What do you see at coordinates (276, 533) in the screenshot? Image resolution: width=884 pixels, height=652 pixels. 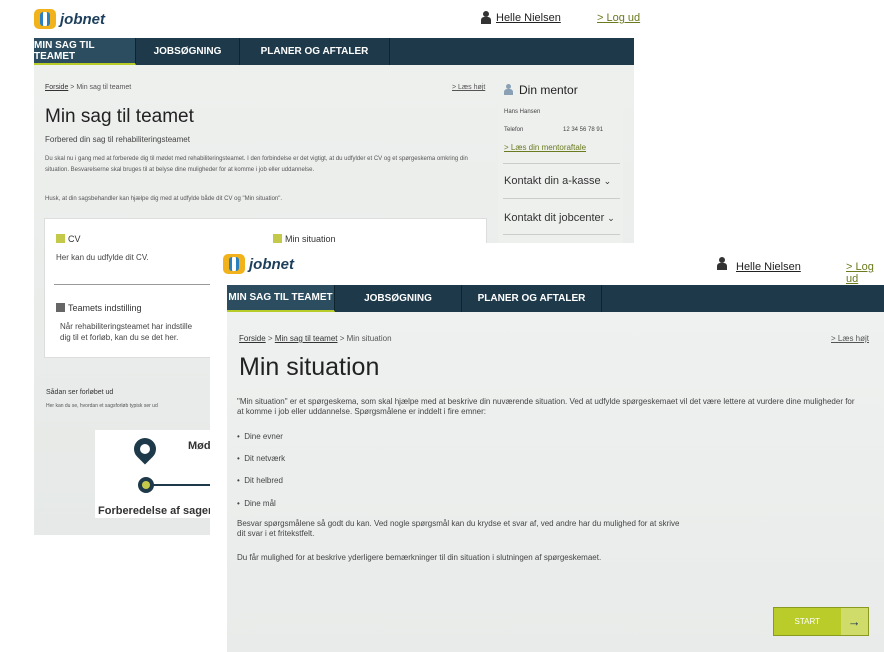 I see `answer-text-2: dit svar i et fritekstfelt.` at bounding box center [276, 533].